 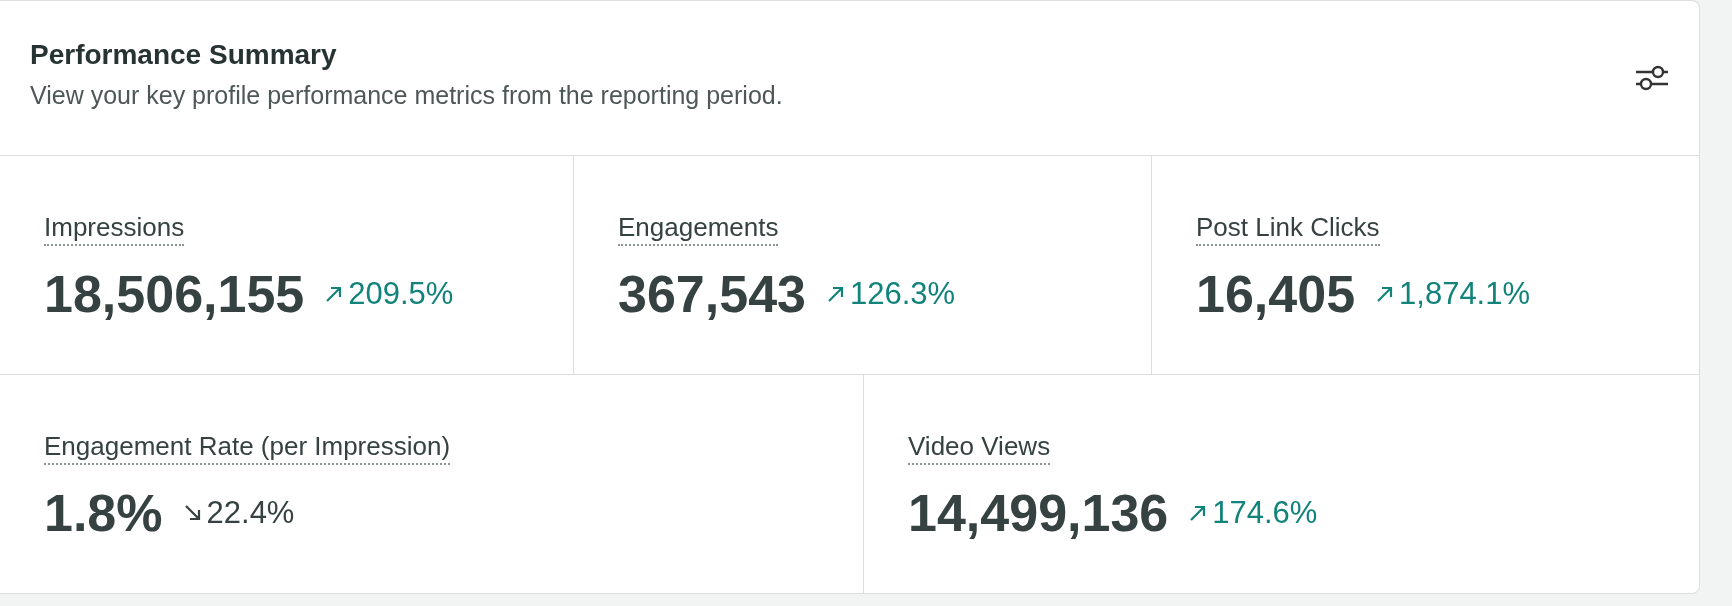 I want to click on arrow-down-right-icon, so click(x=192, y=513).